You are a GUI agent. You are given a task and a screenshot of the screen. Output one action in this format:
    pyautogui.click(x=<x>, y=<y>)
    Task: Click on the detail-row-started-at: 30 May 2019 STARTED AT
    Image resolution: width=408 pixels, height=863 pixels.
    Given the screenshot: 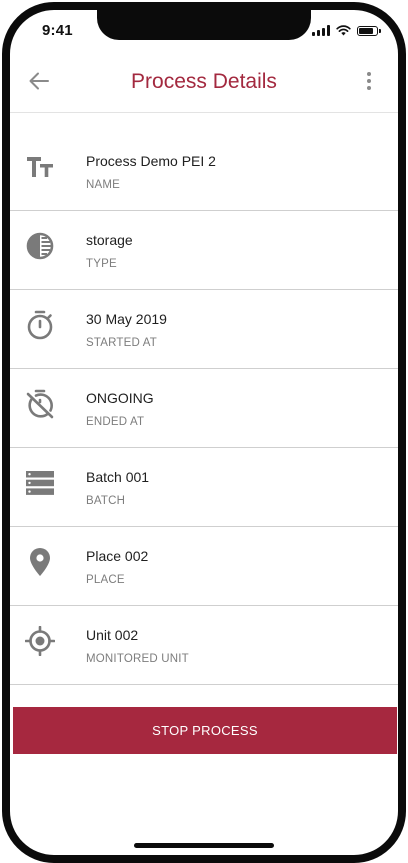 What is the action you would take?
    pyautogui.click(x=204, y=329)
    